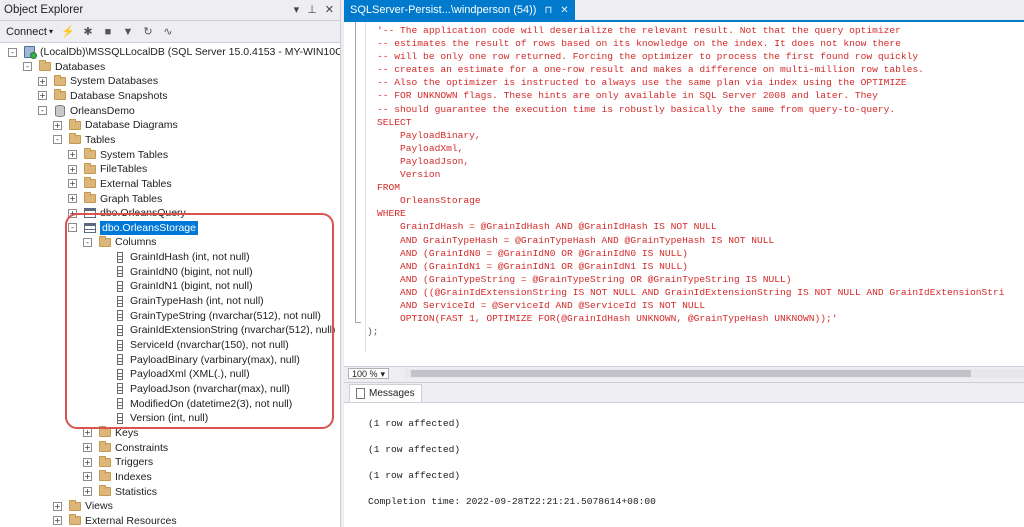 Image resolution: width=1024 pixels, height=527 pixels. Describe the element at coordinates (391, 214) in the screenshot. I see `code-line: WHERE` at that location.